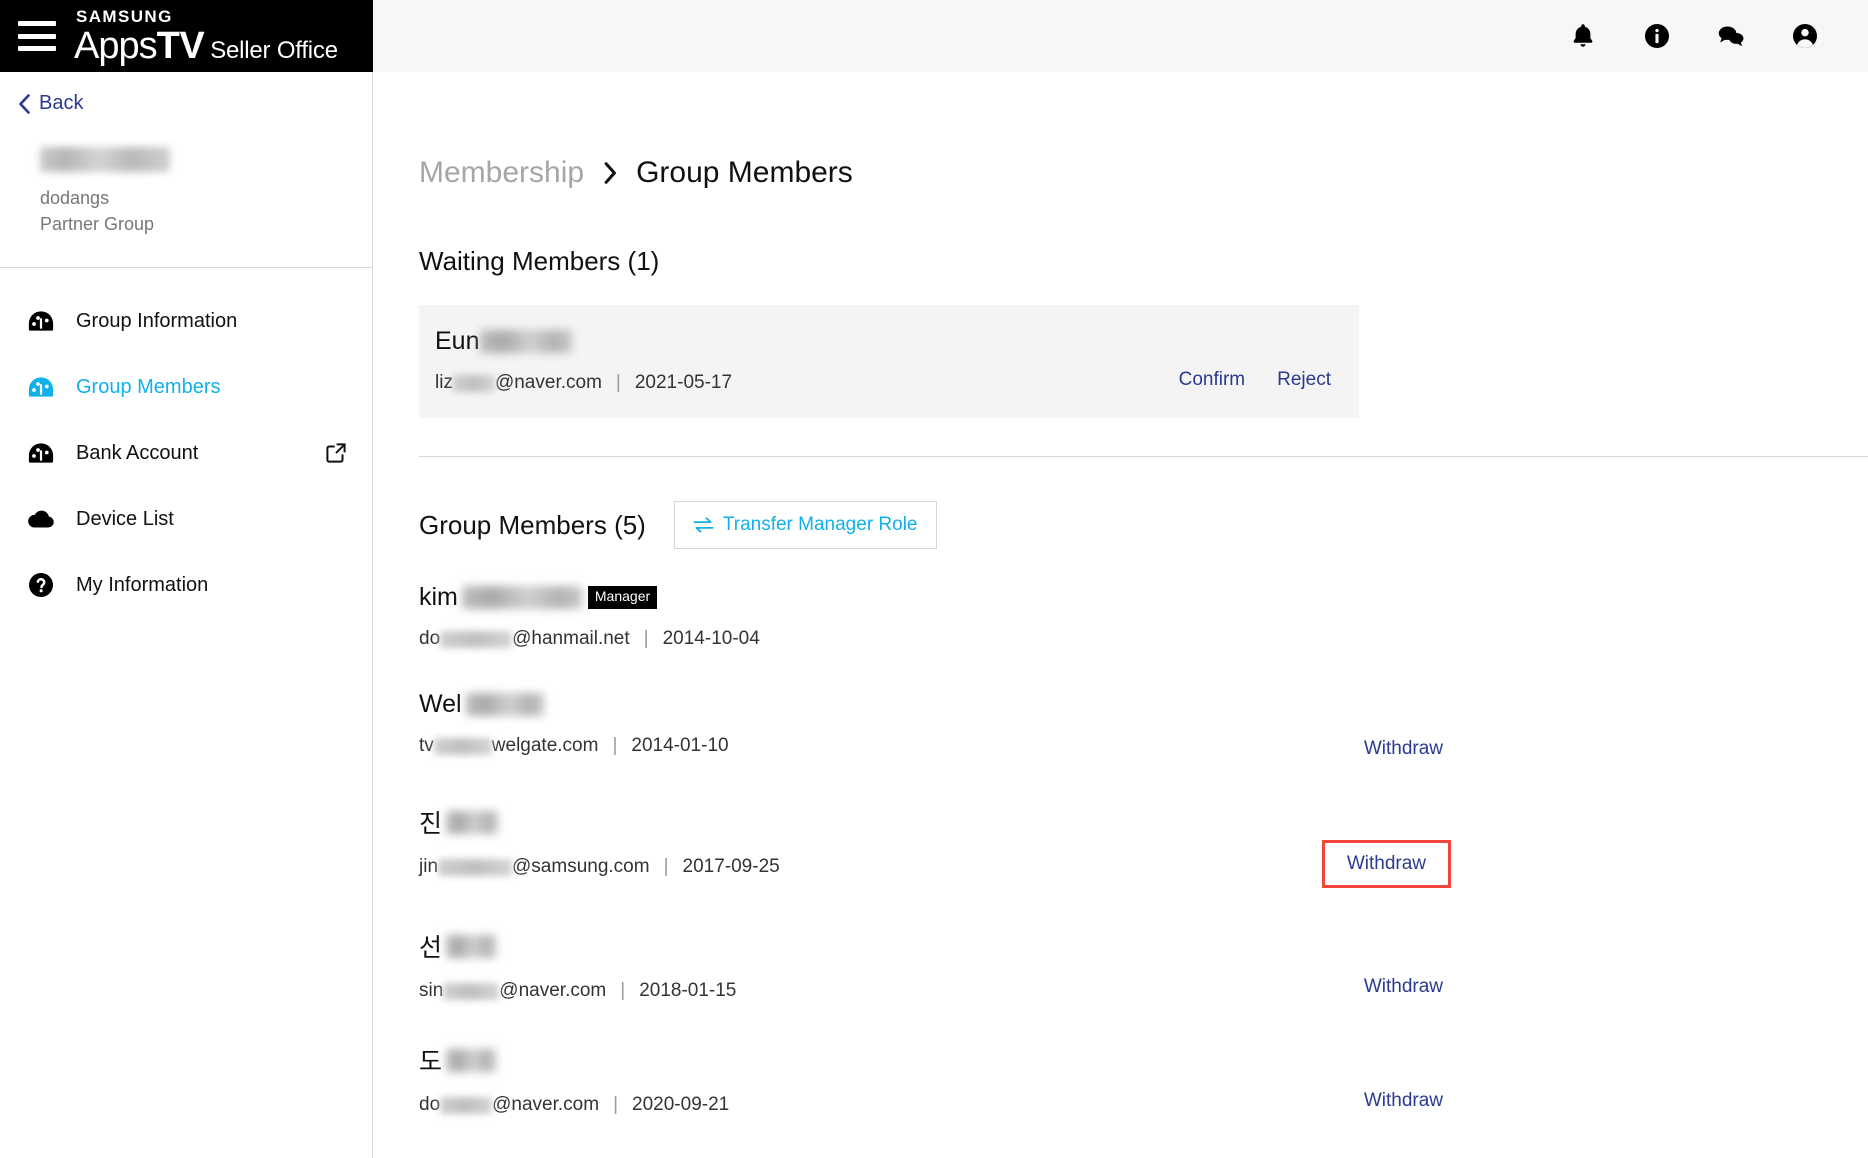 Image resolution: width=1868 pixels, height=1158 pixels. I want to click on member-join-date: 2017-09-25, so click(731, 866).